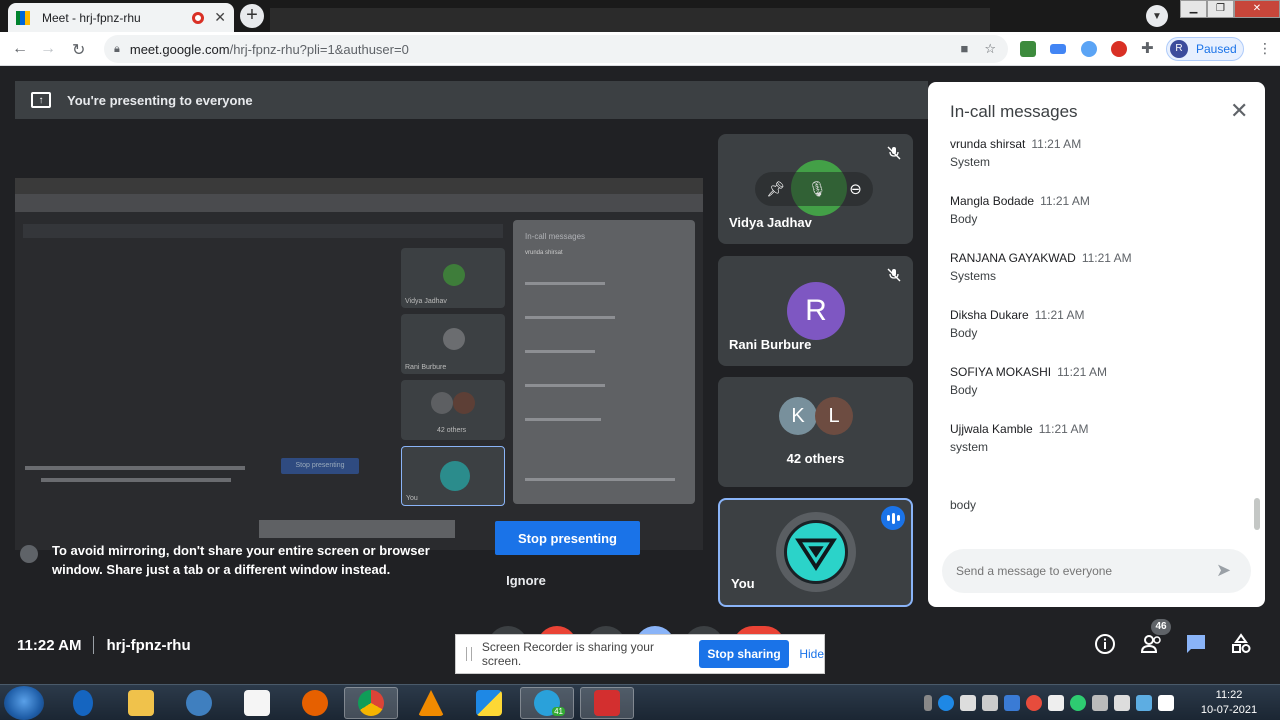 Image resolution: width=1280 pixels, height=720 pixels. Describe the element at coordinates (1265, 48) in the screenshot. I see `browser-menu-icon: ⋮` at that location.